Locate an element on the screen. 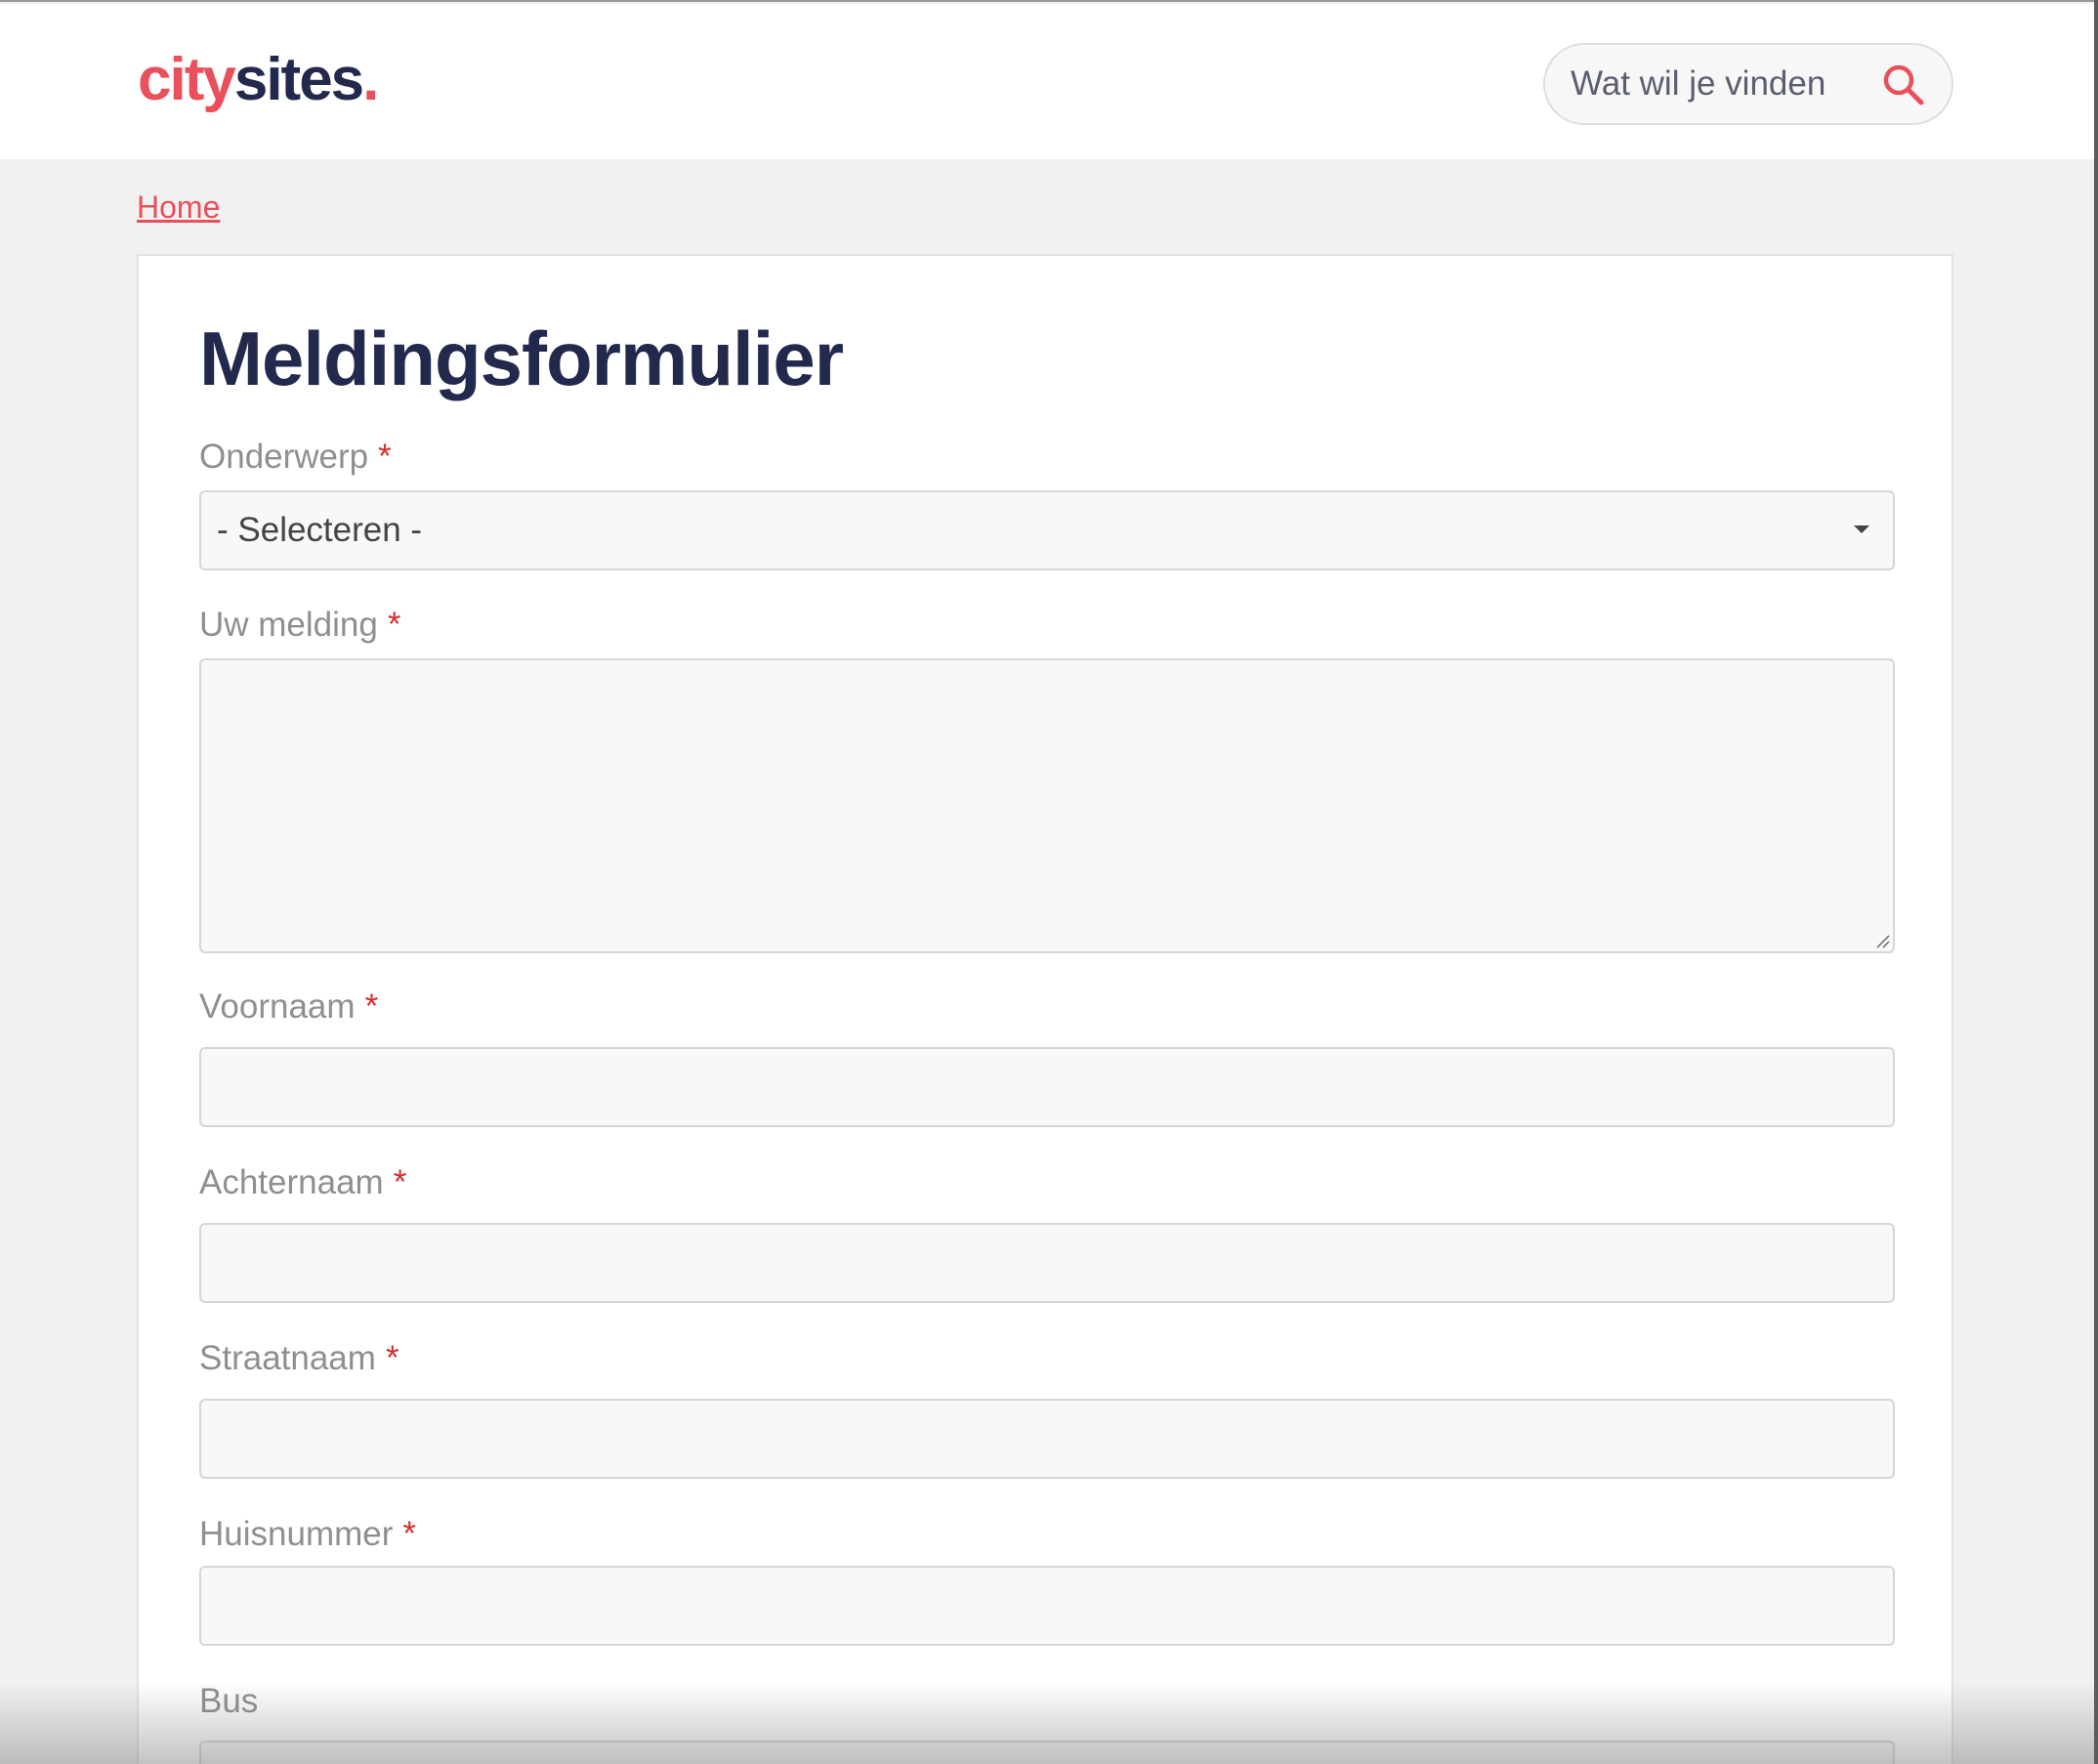 This screenshot has width=2098, height=1764. bus-input is located at coordinates (1047, 1752).